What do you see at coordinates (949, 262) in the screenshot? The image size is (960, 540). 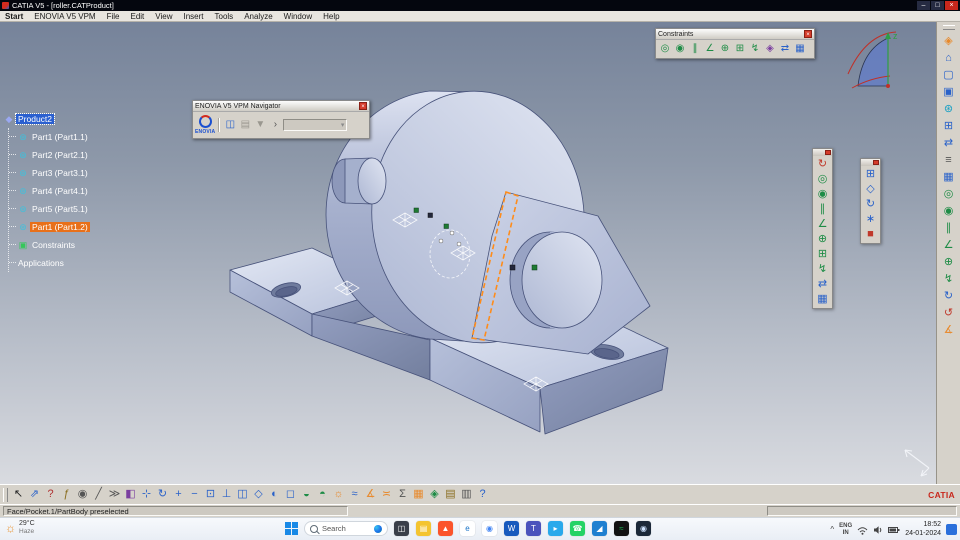 I see `fix-component-icon: ⊕` at bounding box center [949, 262].